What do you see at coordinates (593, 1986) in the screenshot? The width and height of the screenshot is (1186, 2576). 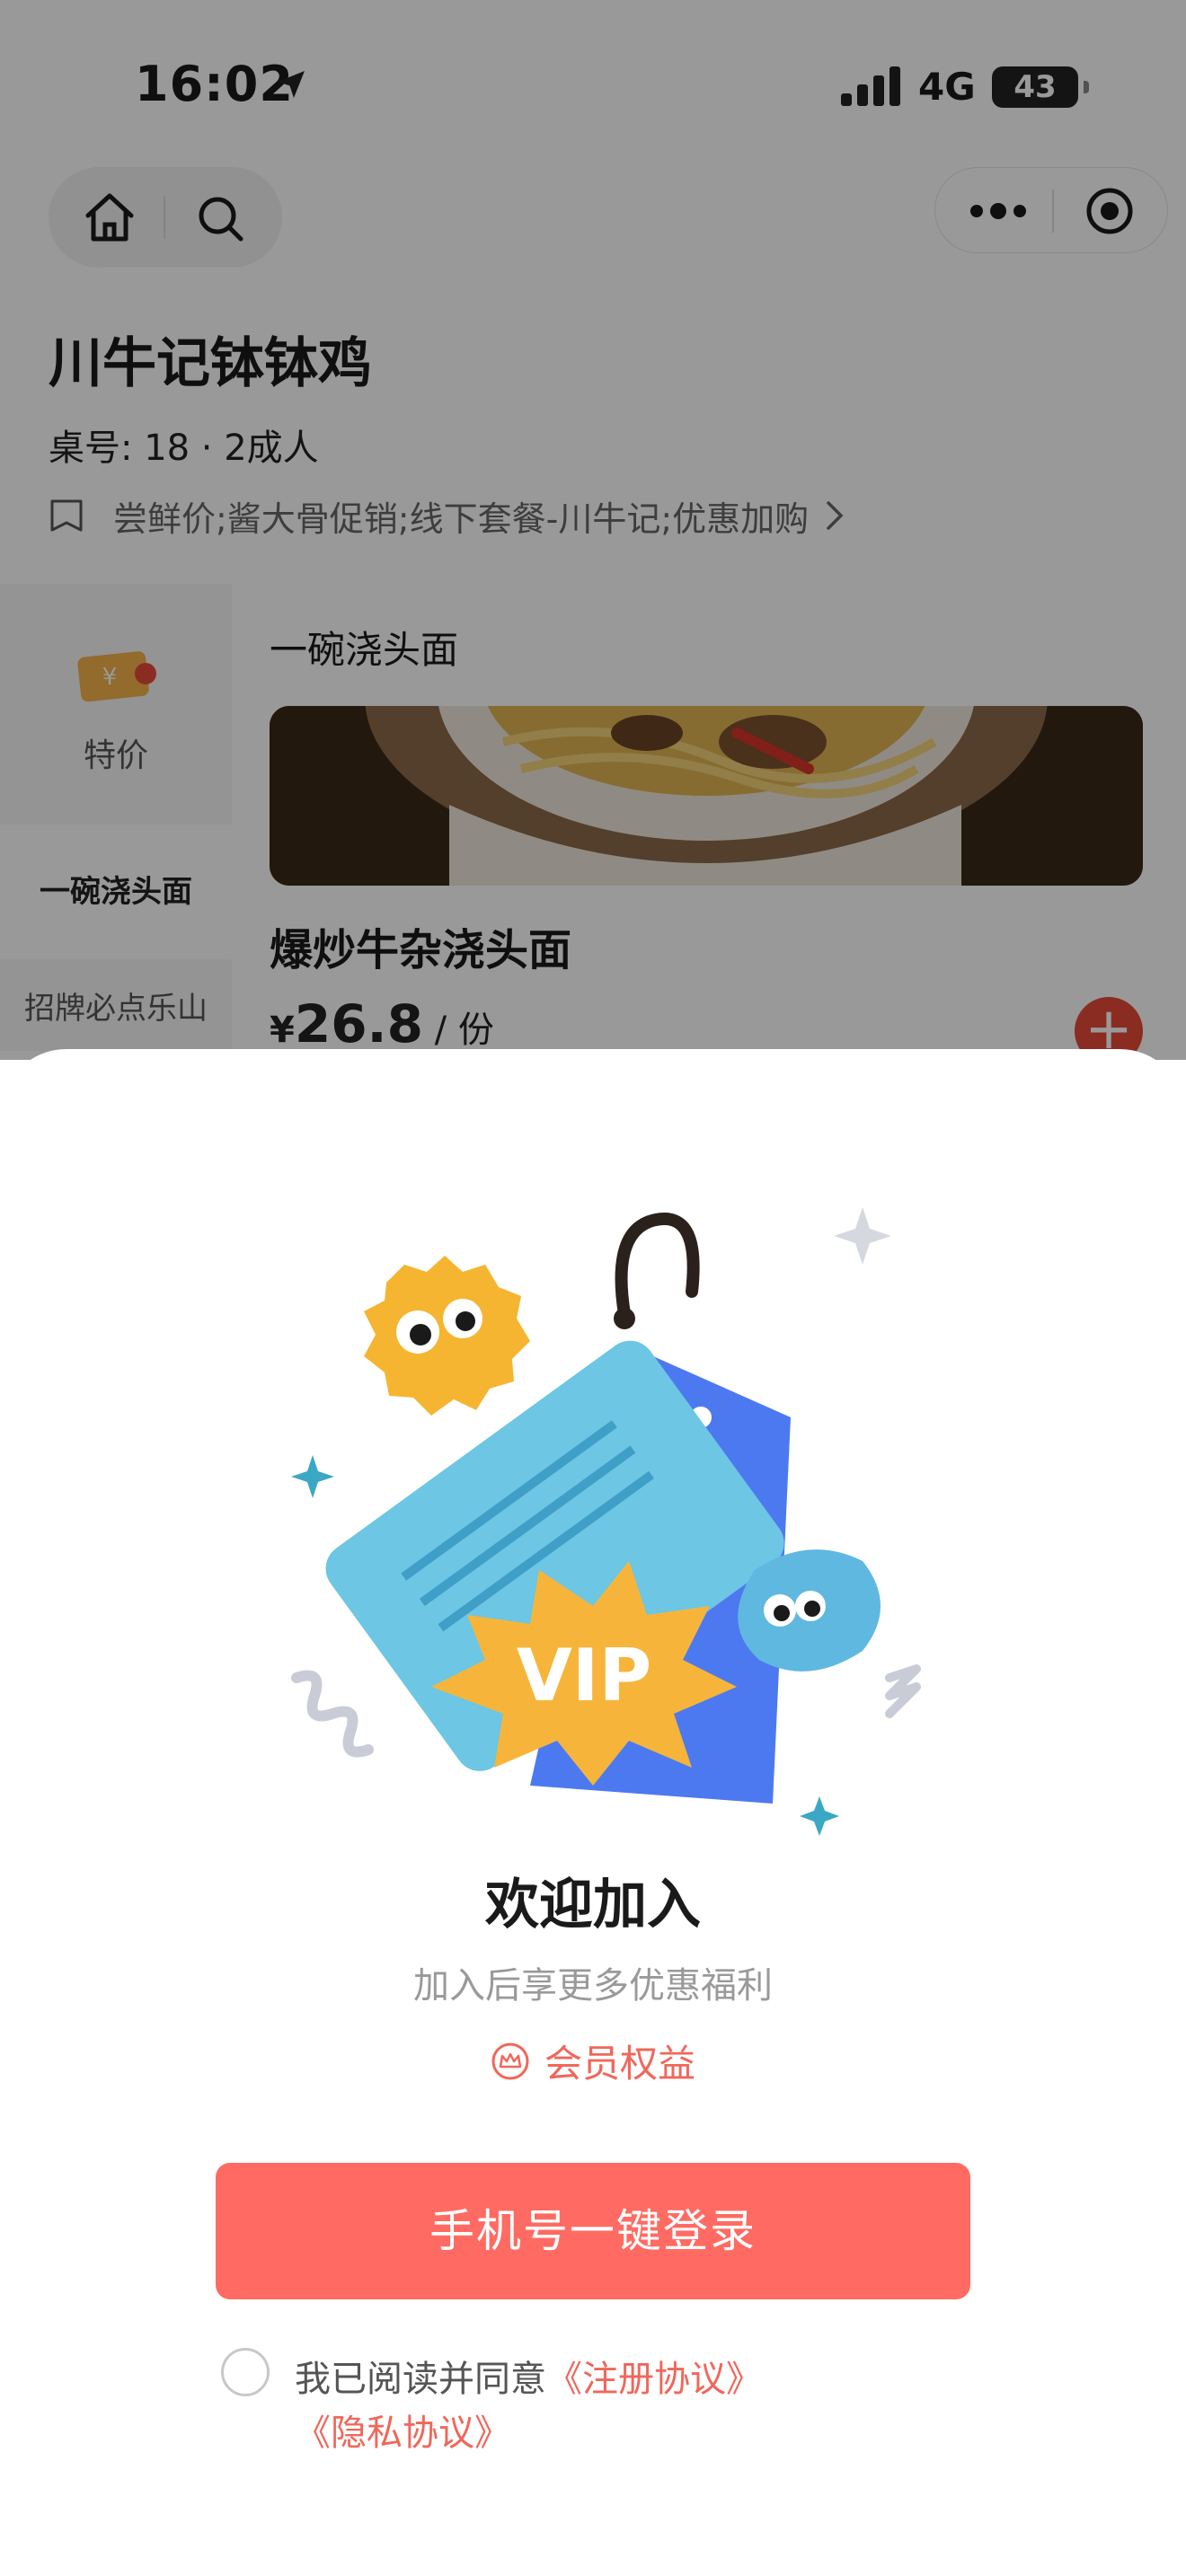 I see `welcome-subtitle: 加入后享更多优惠福利` at bounding box center [593, 1986].